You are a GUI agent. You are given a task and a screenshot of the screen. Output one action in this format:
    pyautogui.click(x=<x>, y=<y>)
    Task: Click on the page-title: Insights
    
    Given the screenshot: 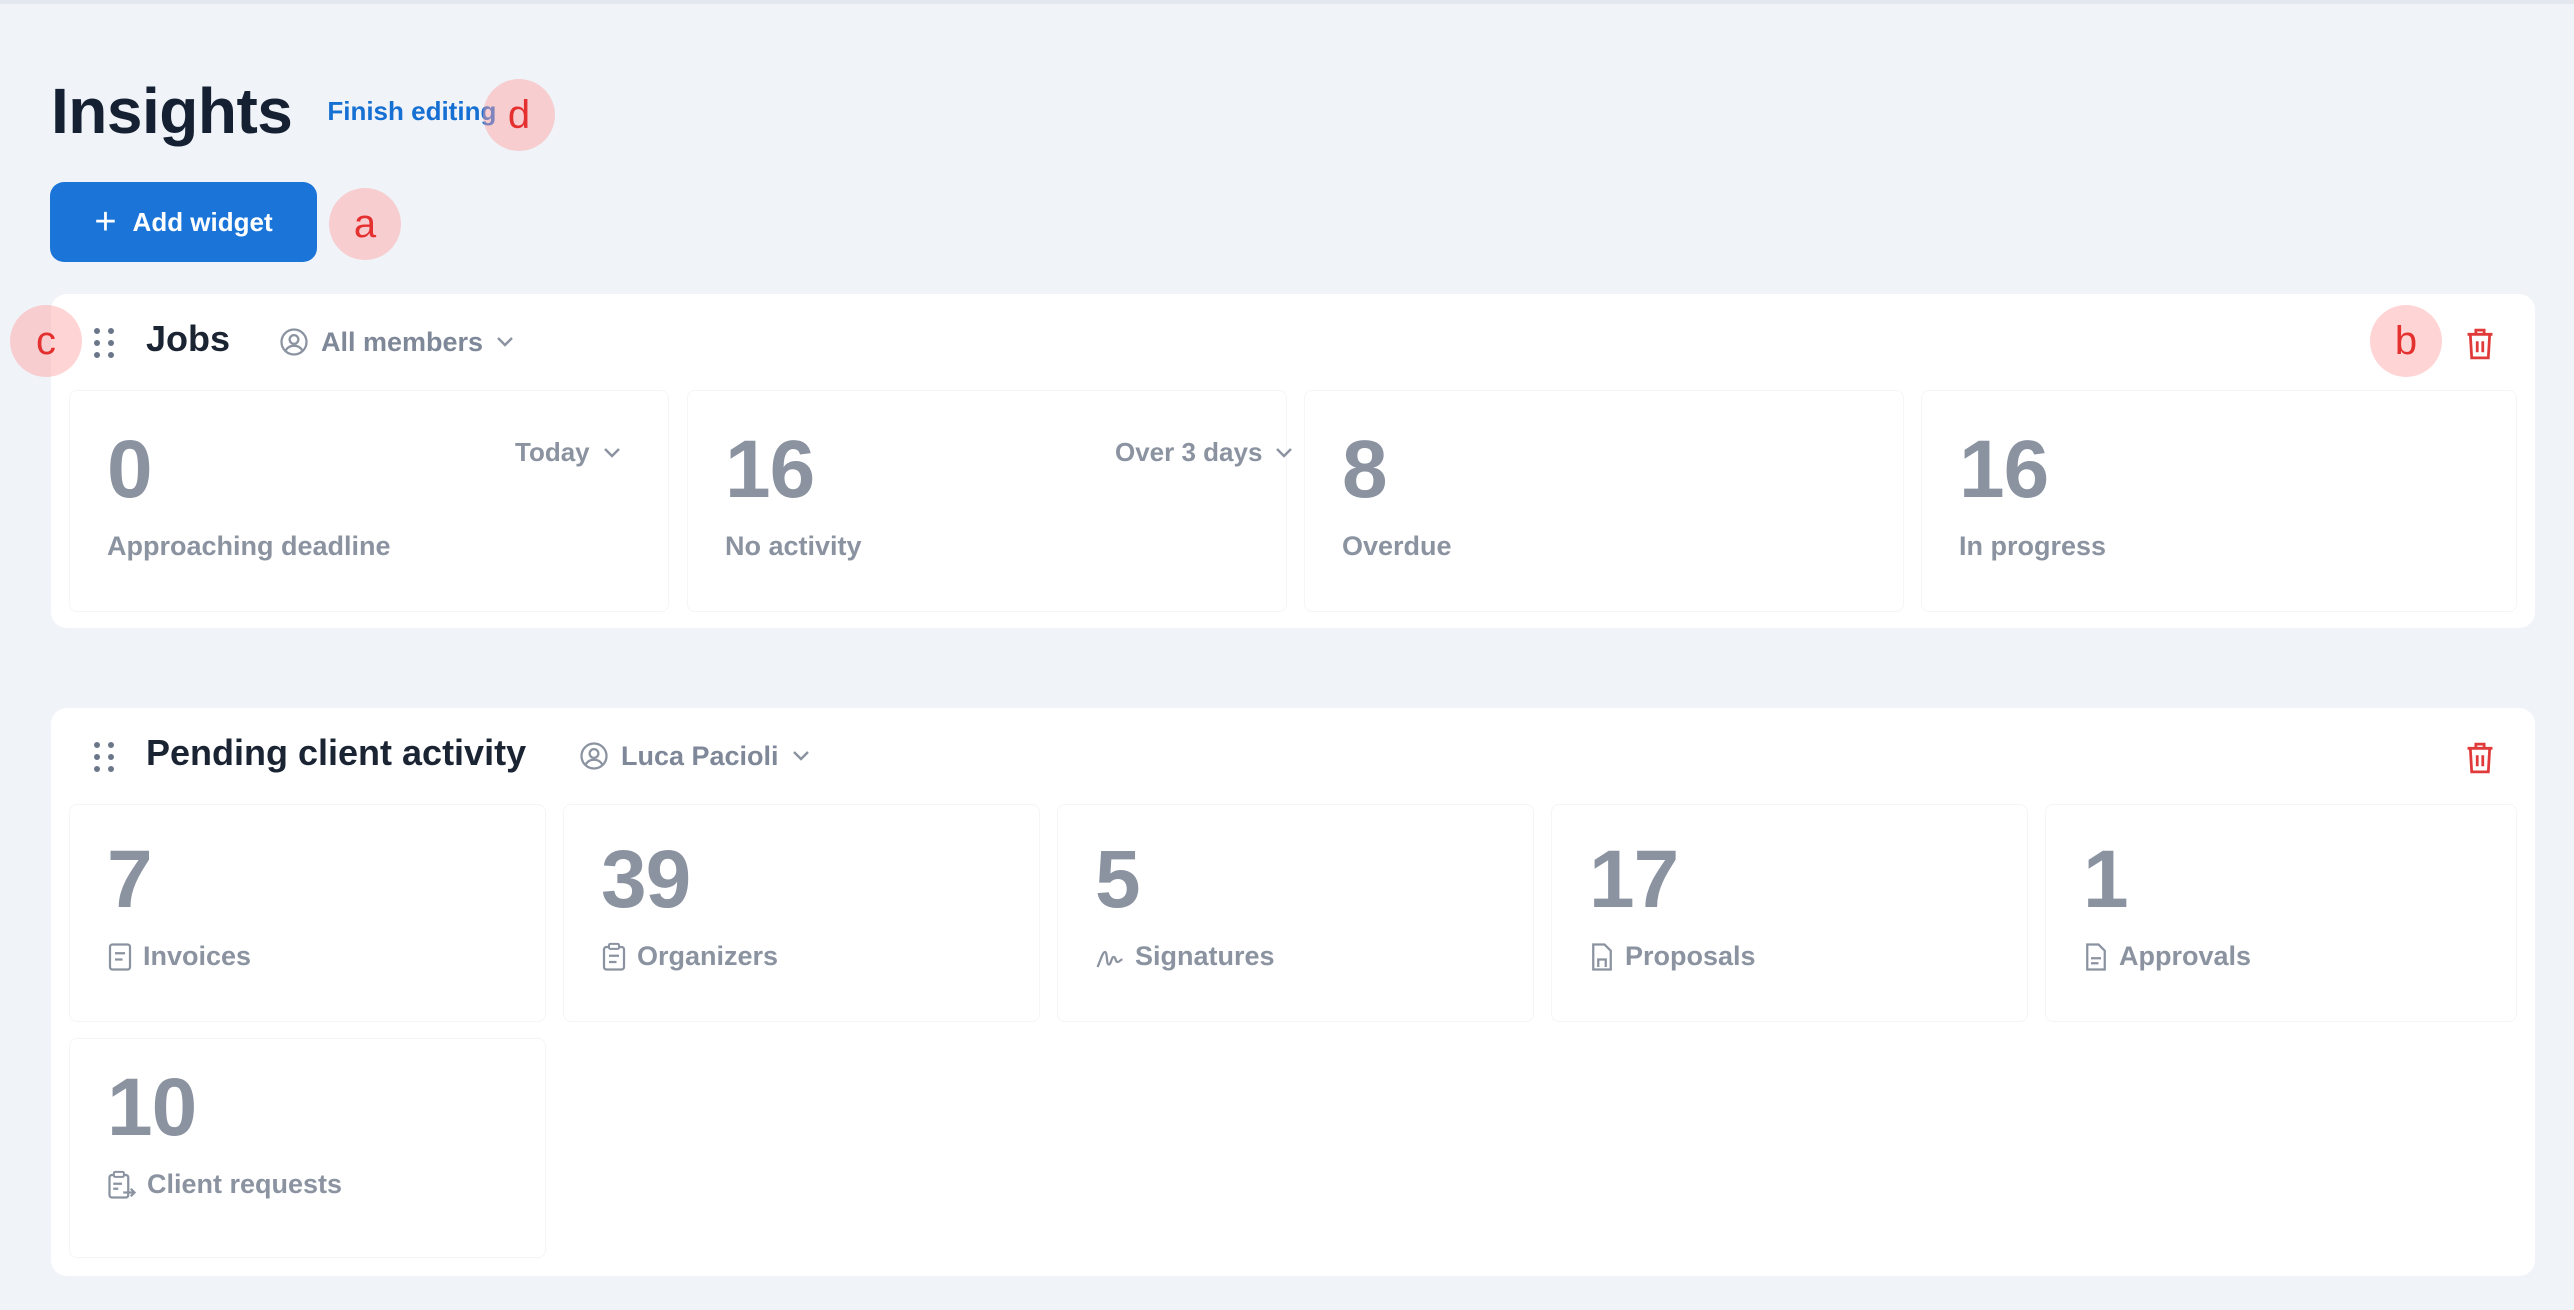 What is the action you would take?
    pyautogui.click(x=172, y=111)
    